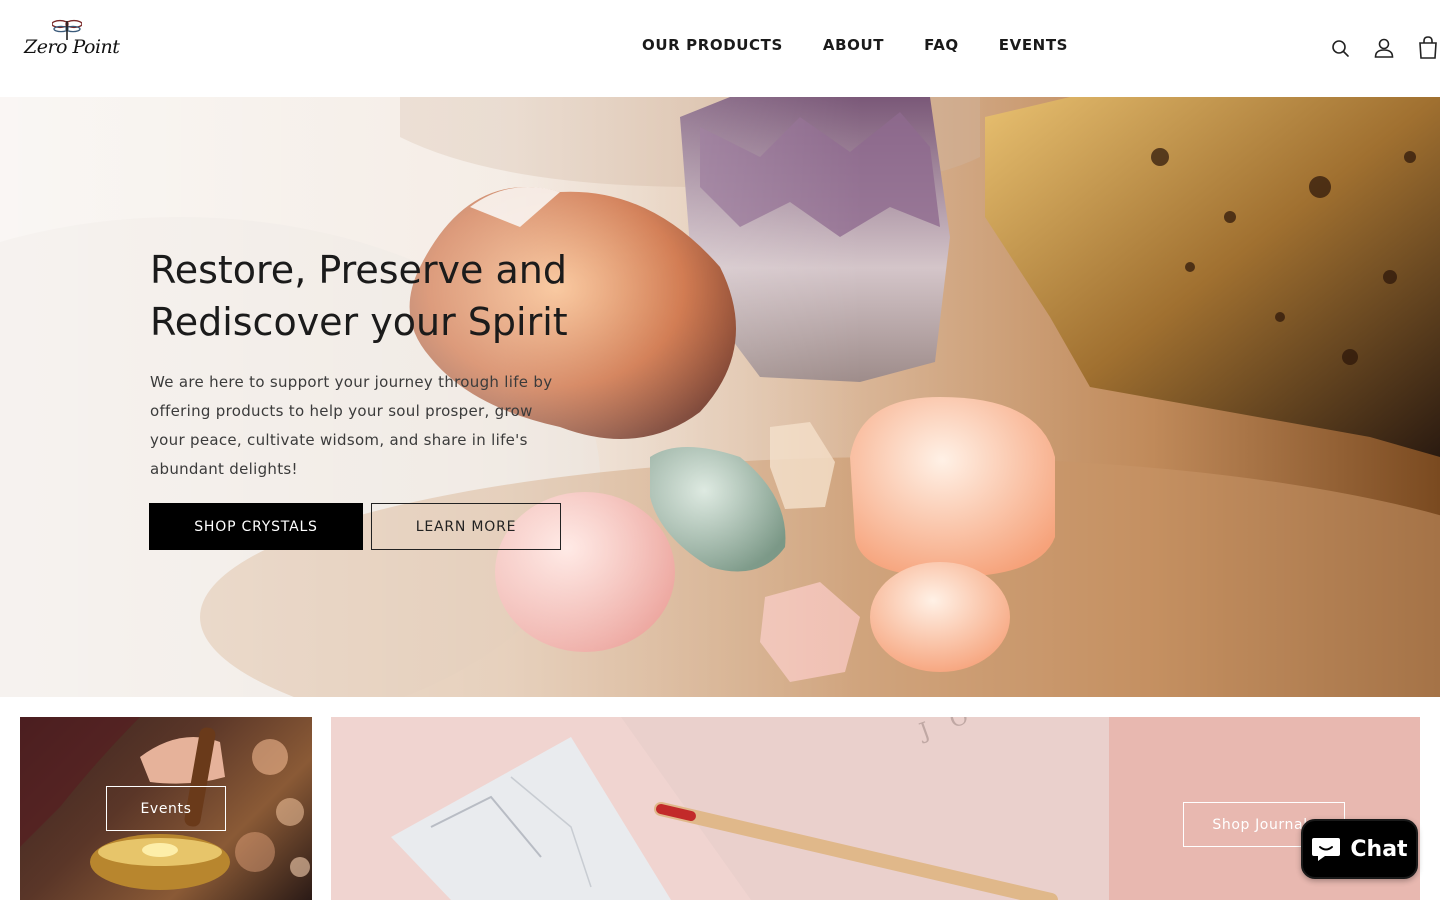 The width and height of the screenshot is (1440, 900). I want to click on site-header: Zero Point OUR PRODUCTS ABOUT FAQ EVENTS, so click(720, 48).